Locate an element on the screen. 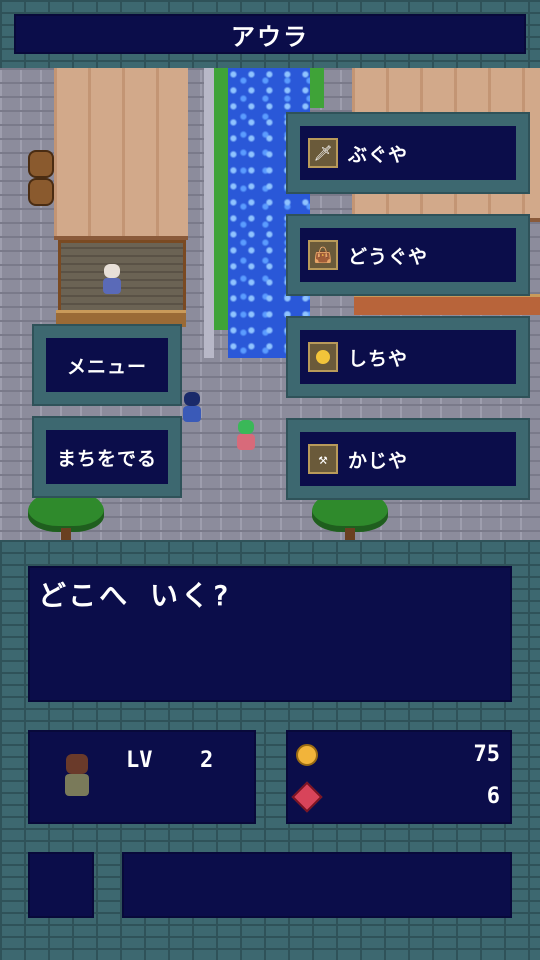 The image size is (540, 960). title-bar: アウラ is located at coordinates (270, 34).